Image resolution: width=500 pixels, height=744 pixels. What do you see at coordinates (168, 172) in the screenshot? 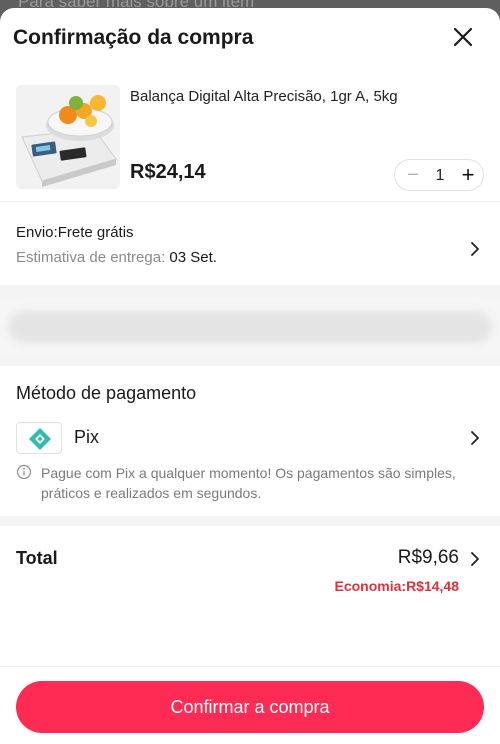
I see `product-price: R$24,14` at bounding box center [168, 172].